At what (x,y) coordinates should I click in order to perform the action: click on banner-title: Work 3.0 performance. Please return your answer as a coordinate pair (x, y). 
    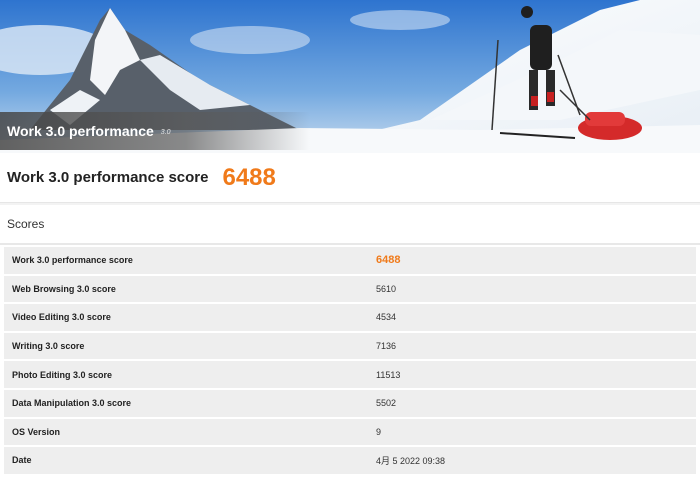
    Looking at the image, I should click on (80, 131).